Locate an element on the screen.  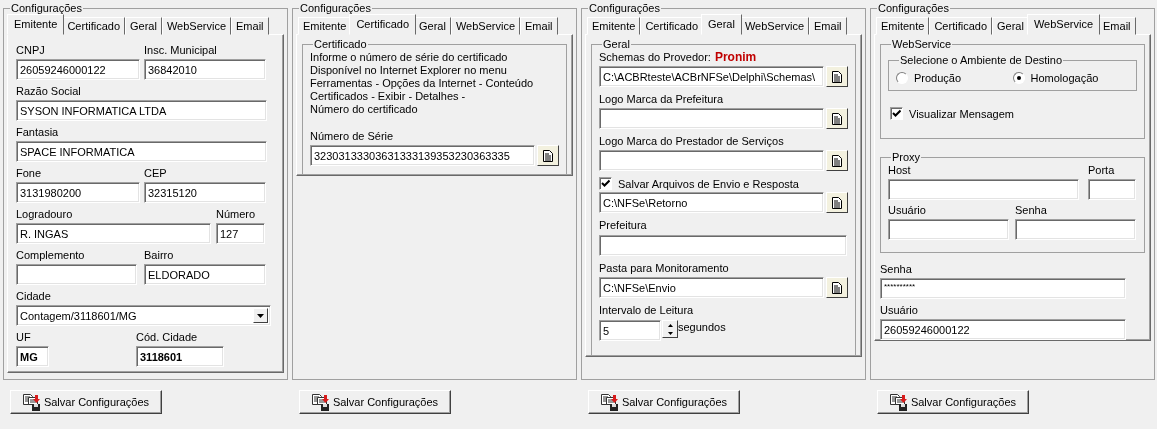
radio-label: Homologação is located at coordinates (1064, 78).